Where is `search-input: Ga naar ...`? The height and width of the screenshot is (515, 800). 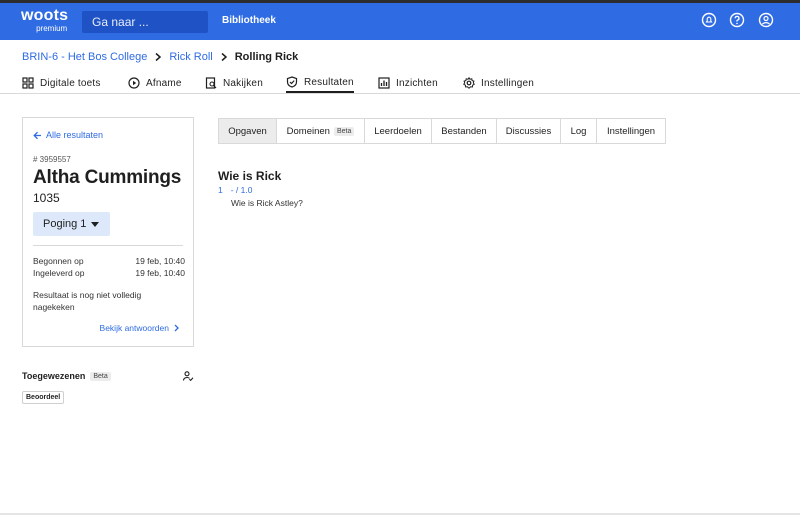 search-input: Ga naar ... is located at coordinates (145, 22).